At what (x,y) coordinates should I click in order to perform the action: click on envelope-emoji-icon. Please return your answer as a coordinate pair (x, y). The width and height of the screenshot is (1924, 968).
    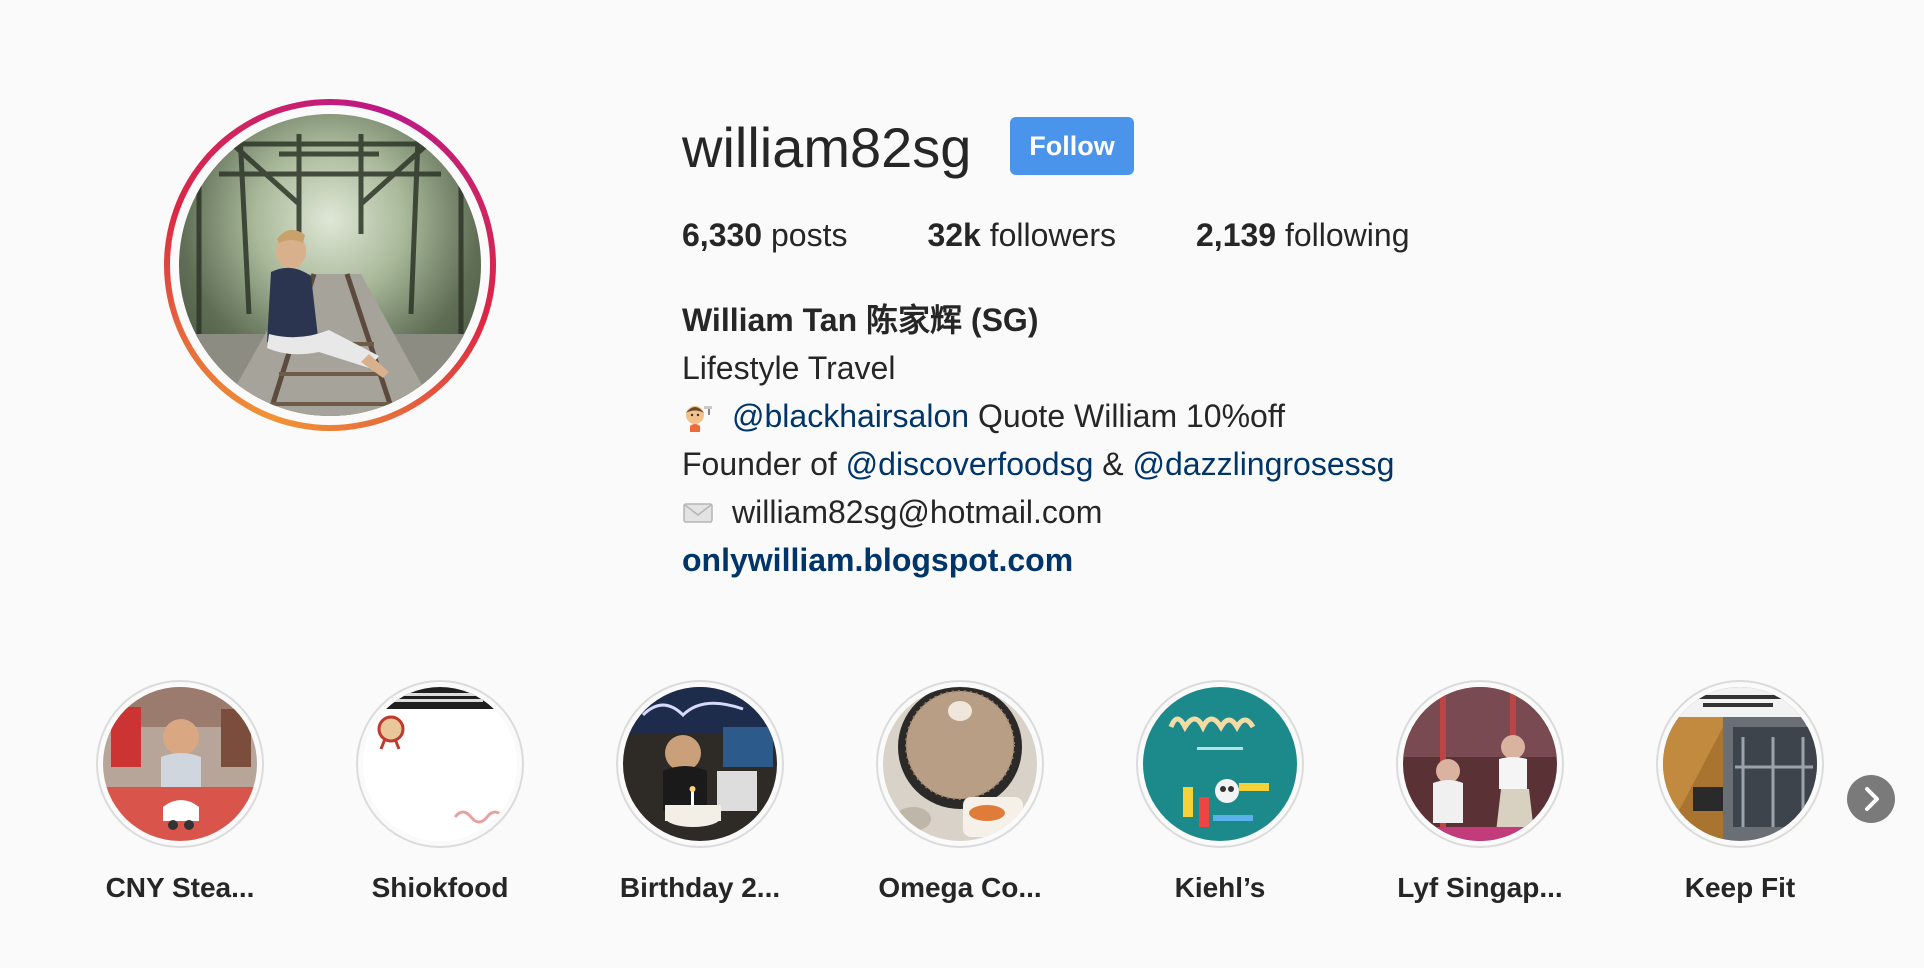
    Looking at the image, I should click on (698, 509).